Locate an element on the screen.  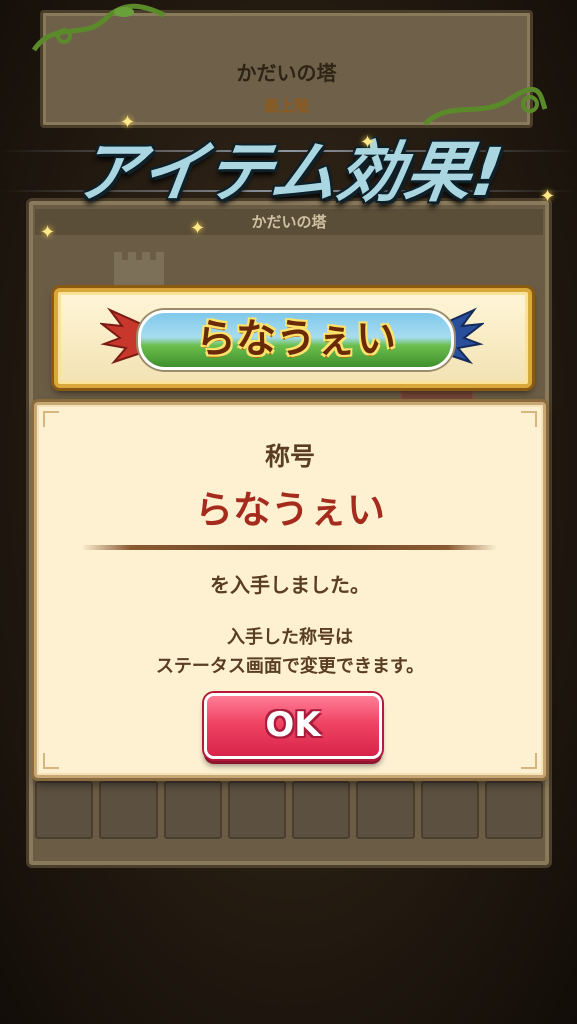
title-plate-emblem: らなうぇい is located at coordinates (296, 340).